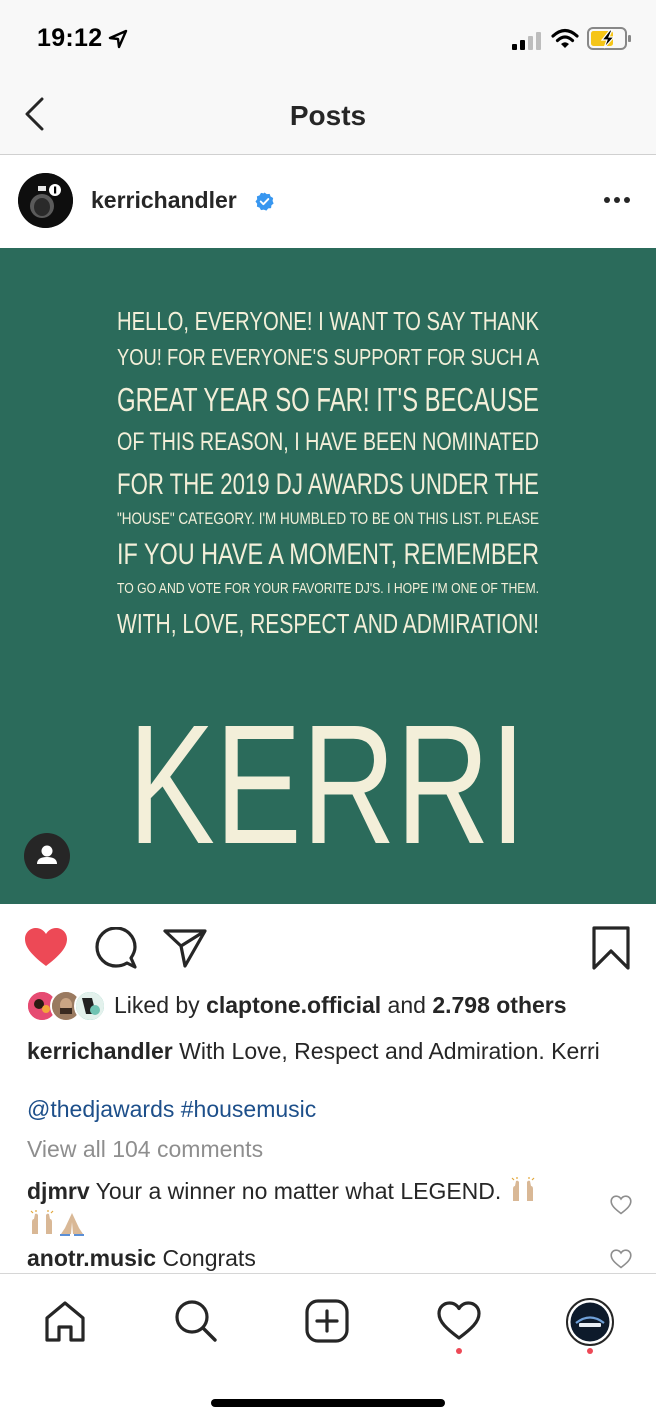 This screenshot has width=656, height=1421. I want to click on wifi-icon, so click(565, 38).